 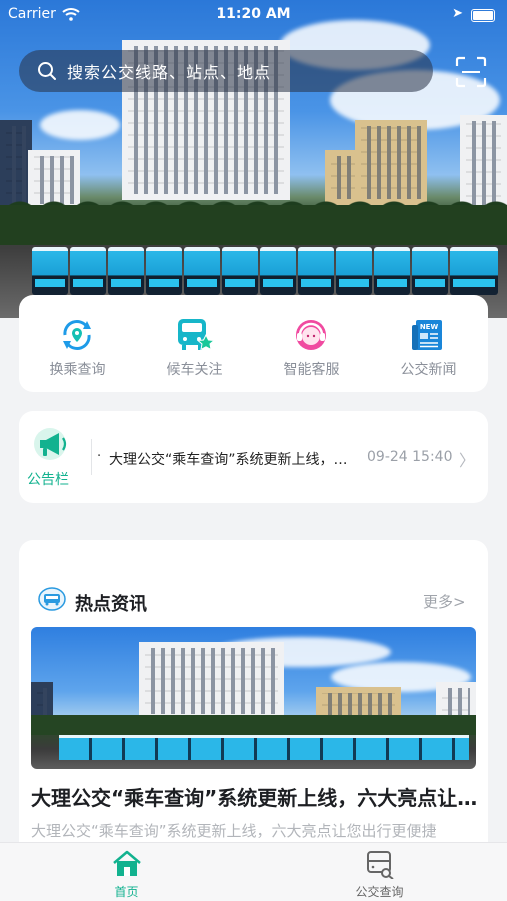 I want to click on location-arrow-icon: ➤, so click(x=457, y=13).